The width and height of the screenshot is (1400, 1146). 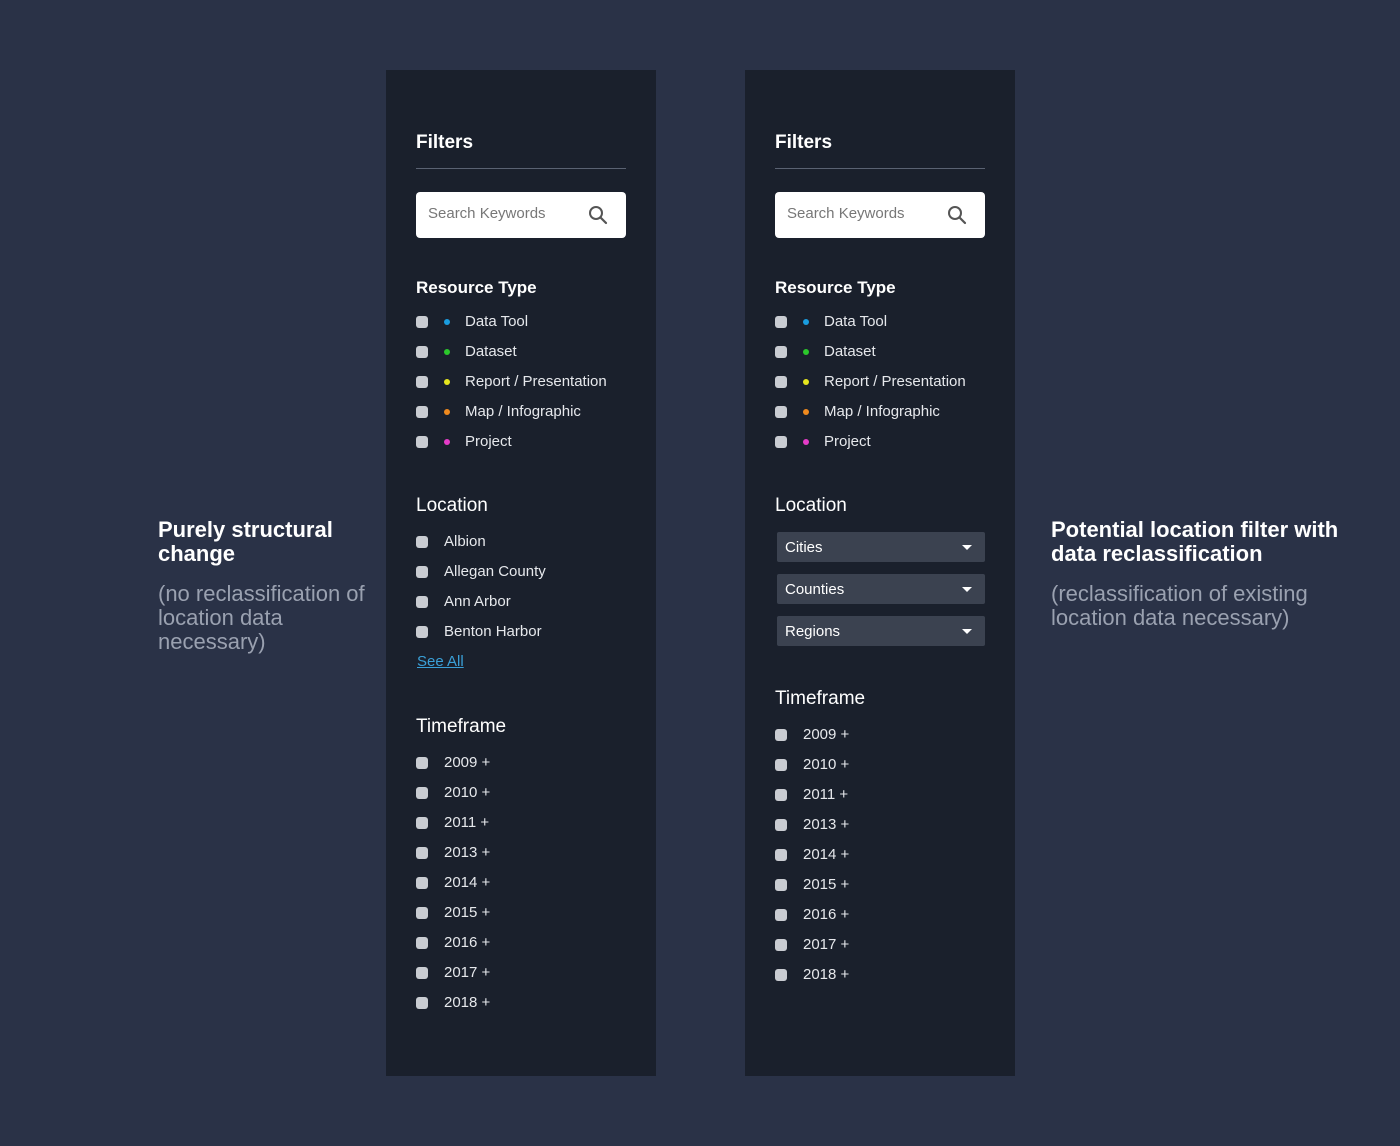 I want to click on location-option: Allegan County, so click(x=521, y=573).